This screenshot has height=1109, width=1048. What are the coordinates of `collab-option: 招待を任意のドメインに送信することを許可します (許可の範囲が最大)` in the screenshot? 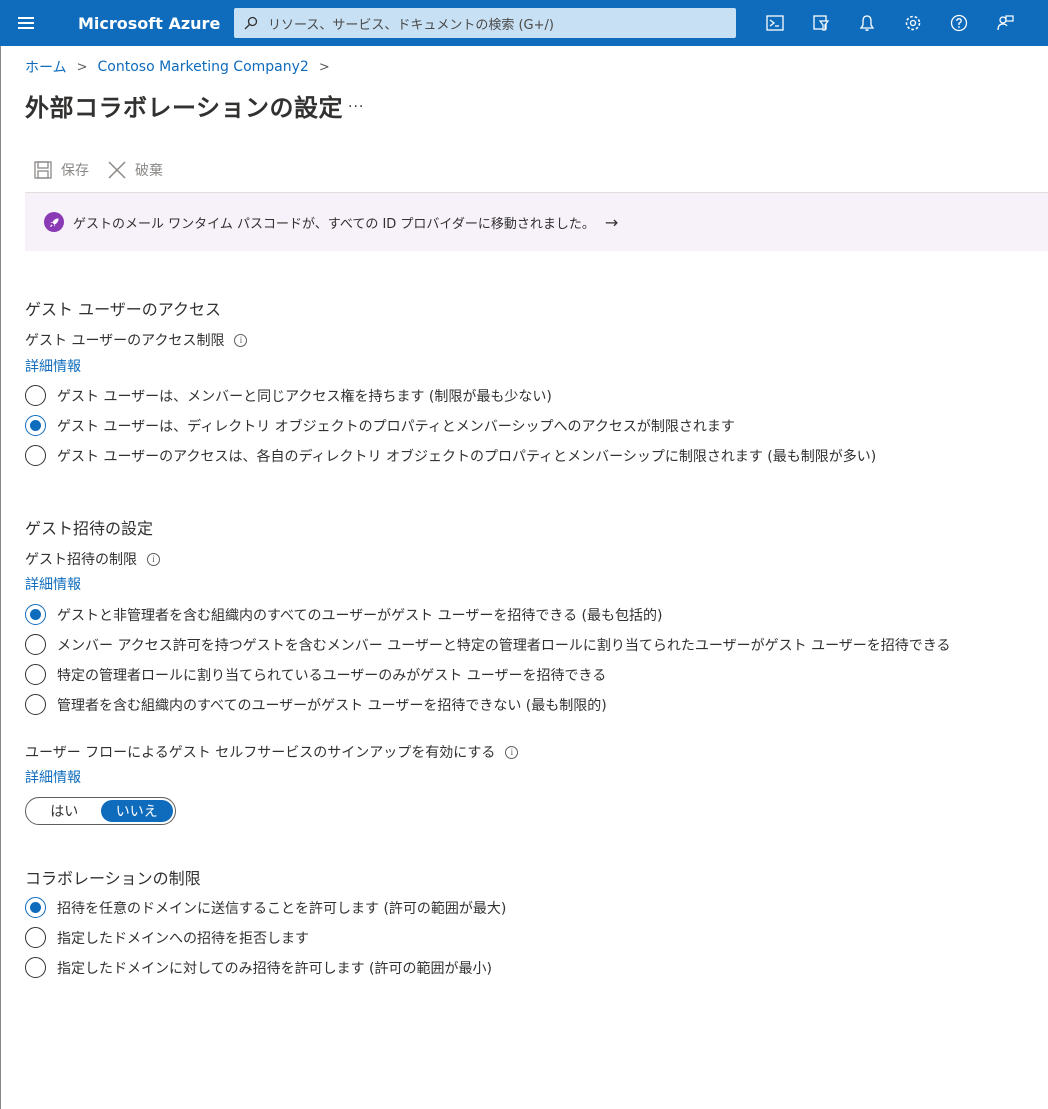 It's located at (265, 907).